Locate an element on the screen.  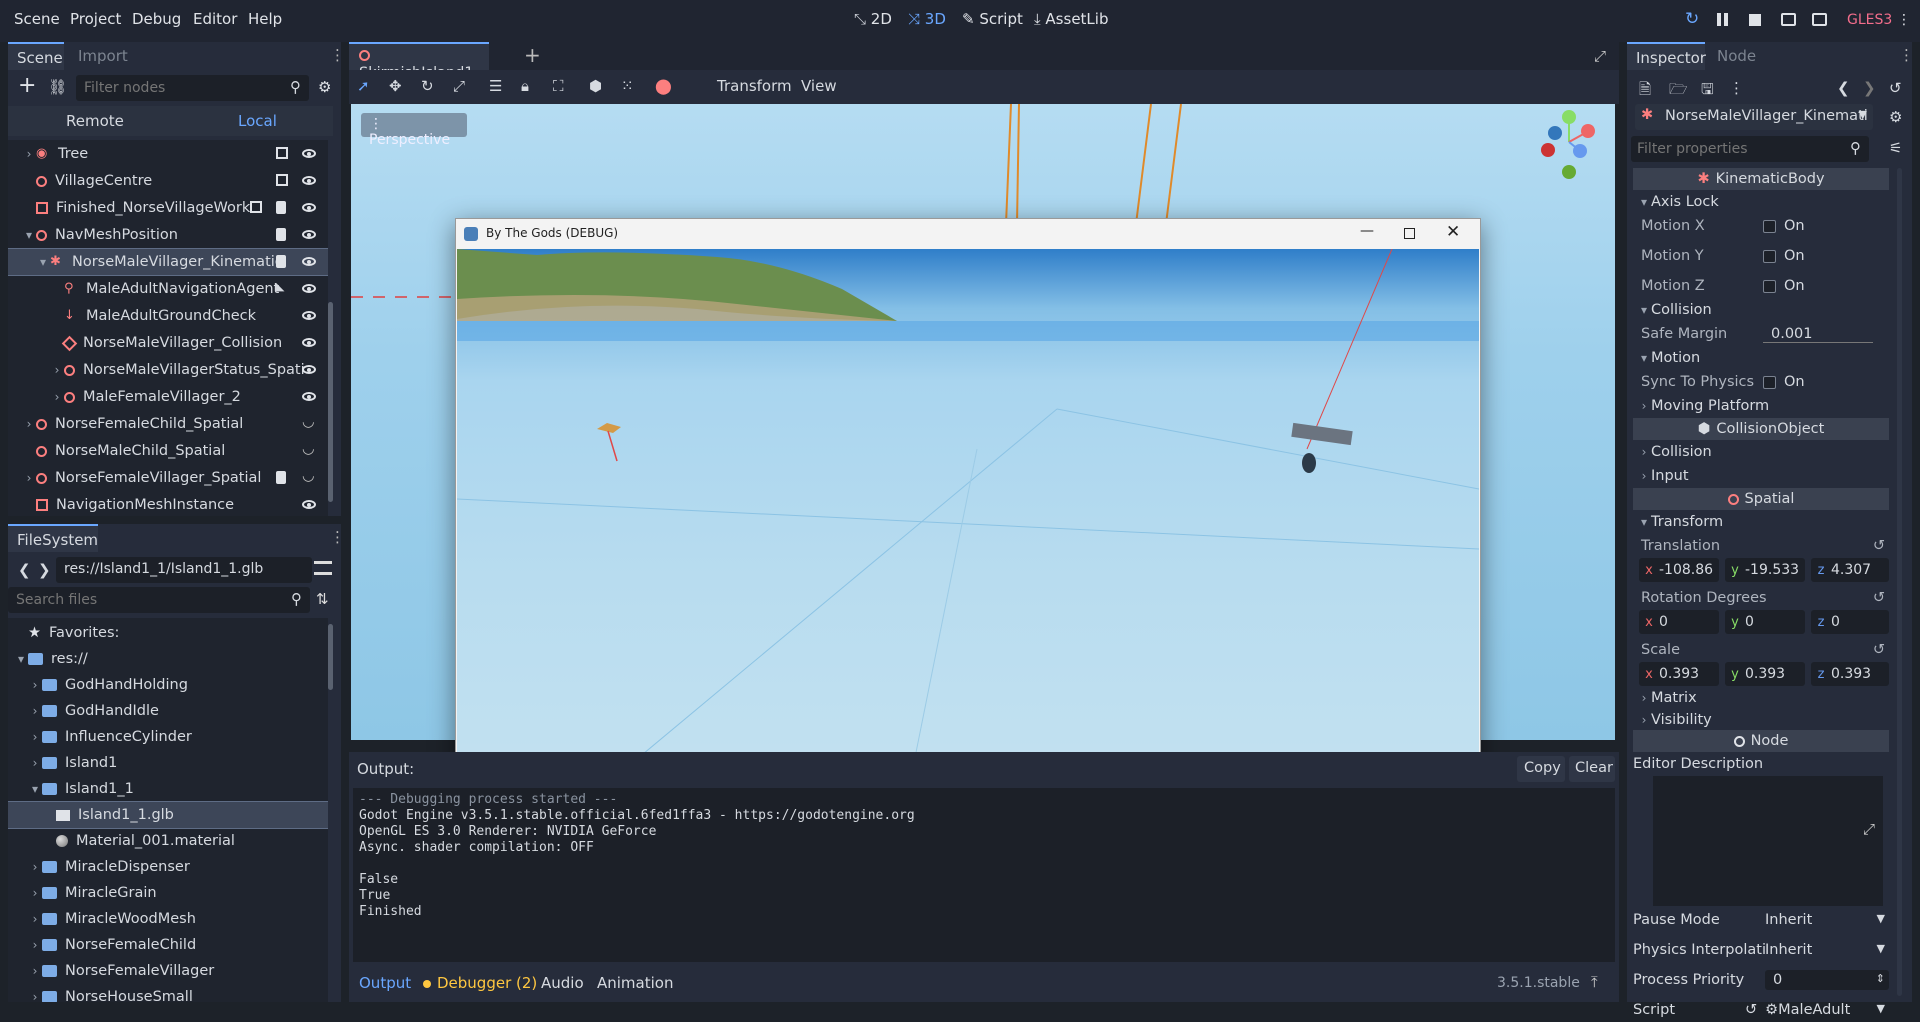
animation-tab: Animation is located at coordinates (635, 983).